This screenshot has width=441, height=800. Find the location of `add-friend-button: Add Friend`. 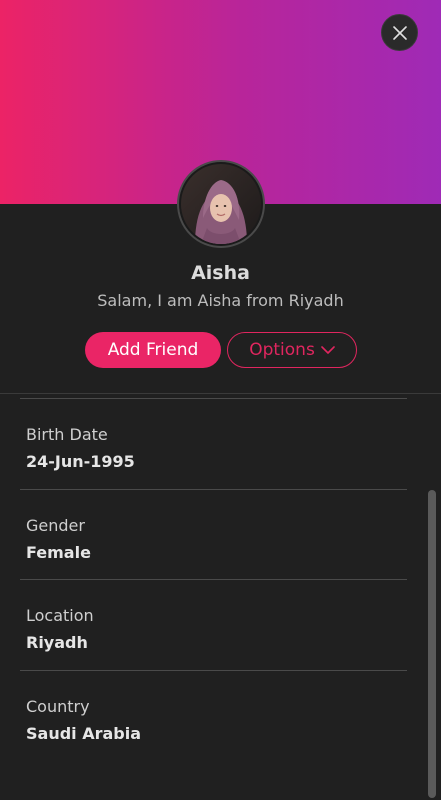

add-friend-button: Add Friend is located at coordinates (153, 350).